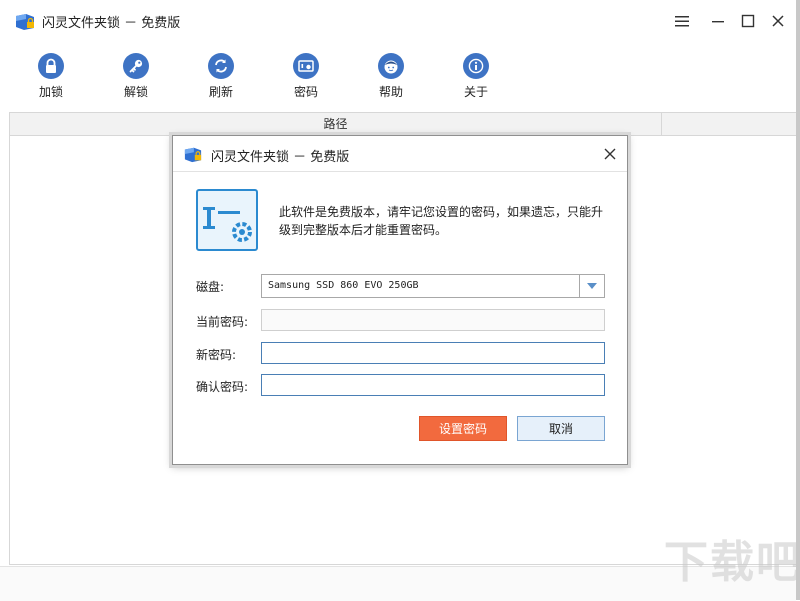 This screenshot has width=800, height=601. Describe the element at coordinates (51, 66) in the screenshot. I see `lock-icon` at that location.